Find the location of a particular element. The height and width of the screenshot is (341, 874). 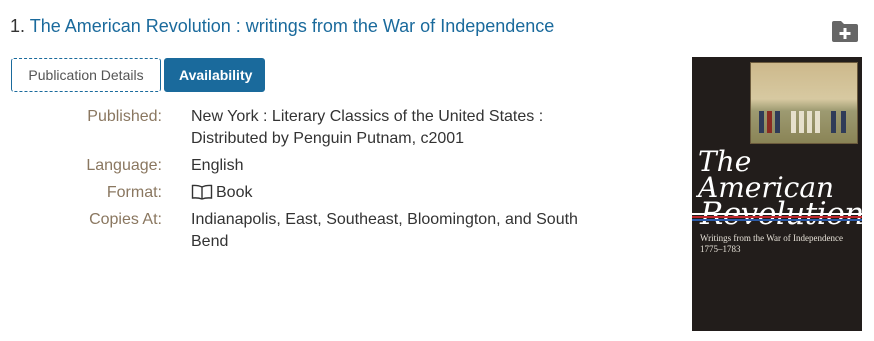

format-row: Format: Book is located at coordinates (320, 193).